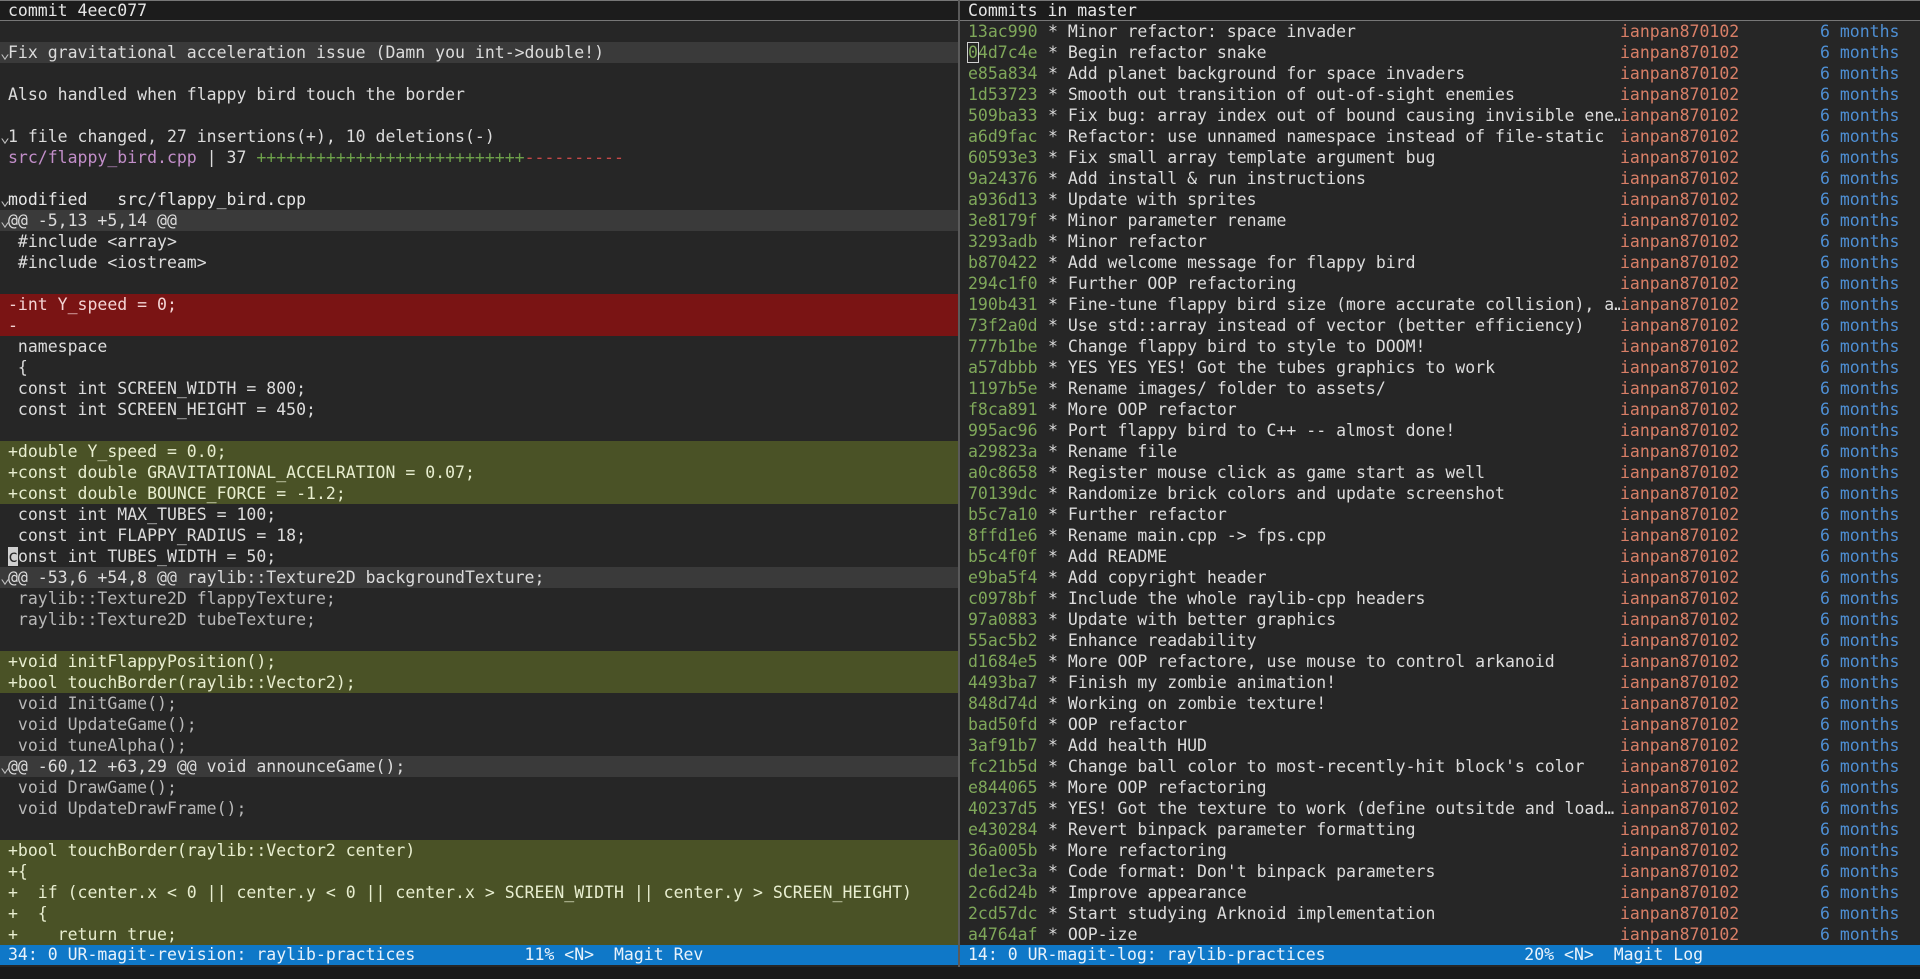 This screenshot has height=979, width=1920. Describe the element at coordinates (1003, 472) in the screenshot. I see `commit-hash: a0c8658` at that location.